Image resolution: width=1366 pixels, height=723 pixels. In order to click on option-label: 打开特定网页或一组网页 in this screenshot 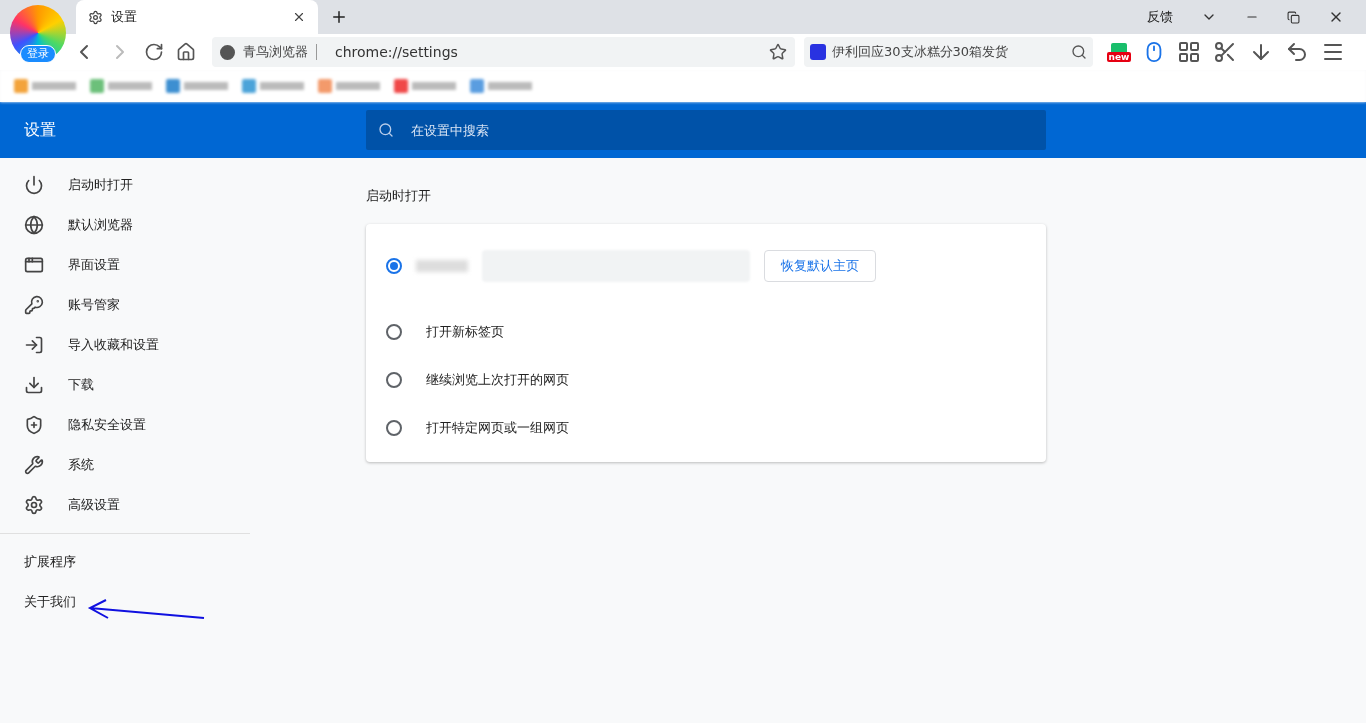, I will do `click(497, 427)`.